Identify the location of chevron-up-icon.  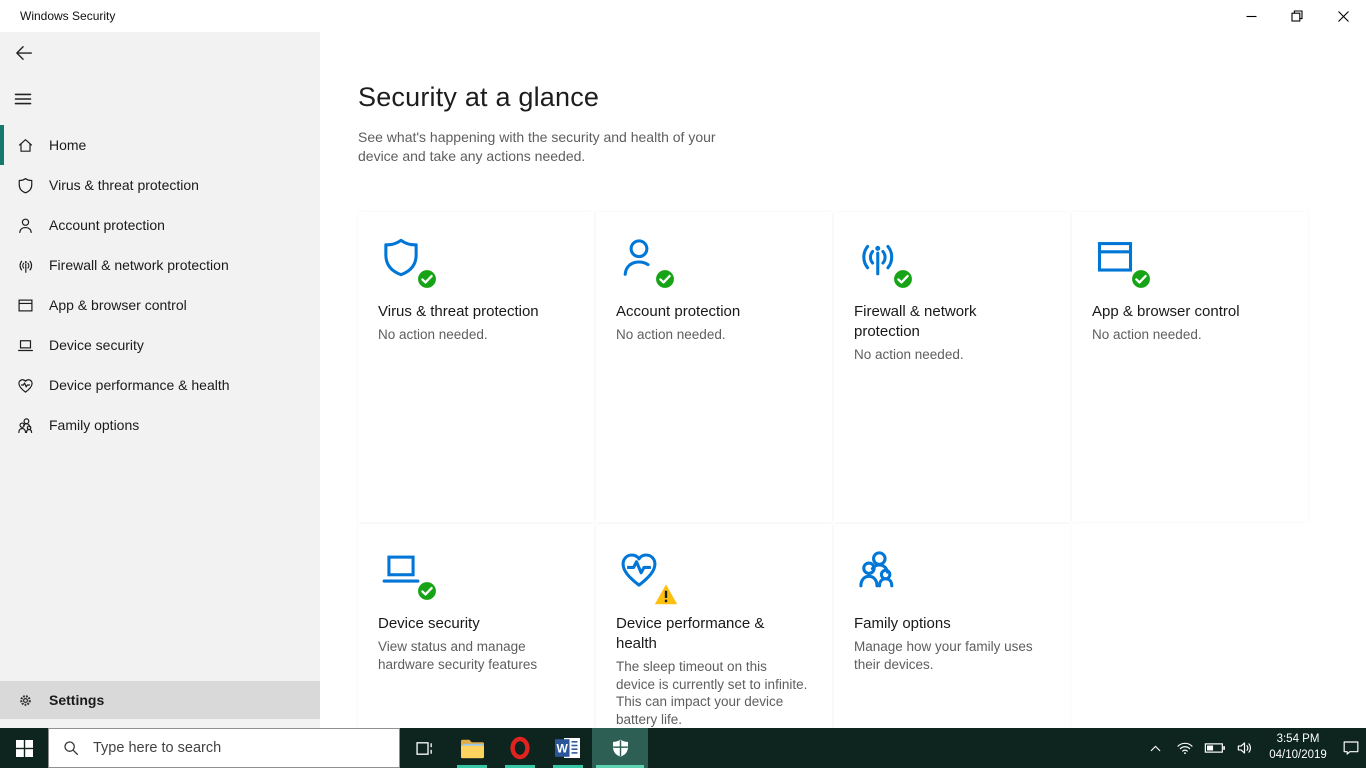
(1155, 748).